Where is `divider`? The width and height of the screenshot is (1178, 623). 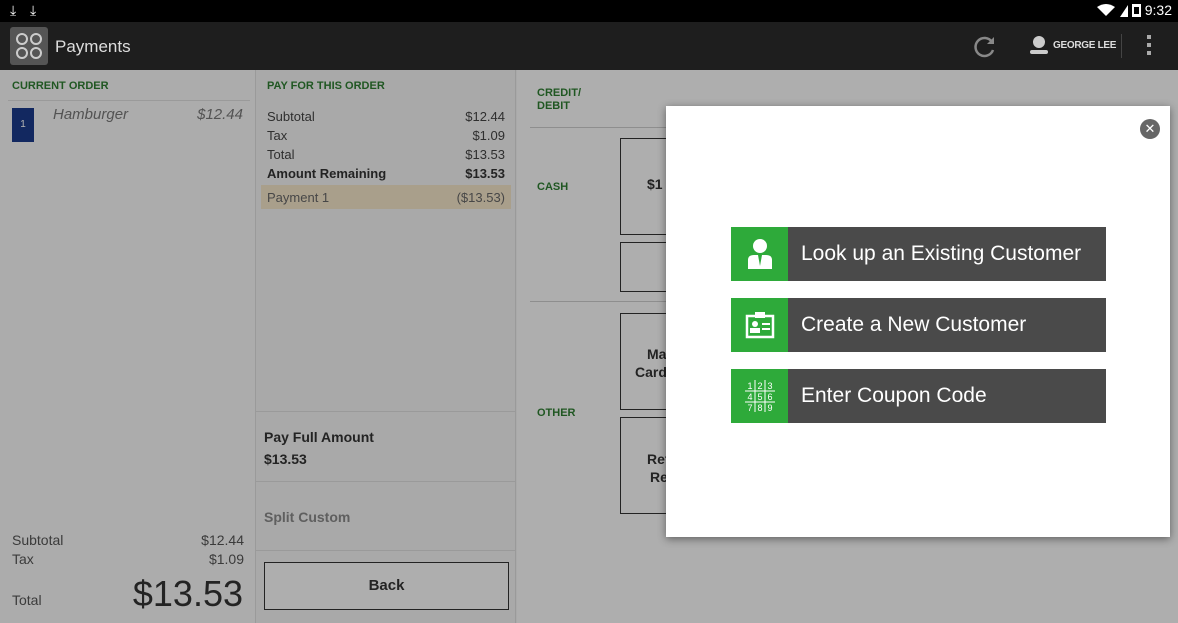
divider is located at coordinates (1121, 46).